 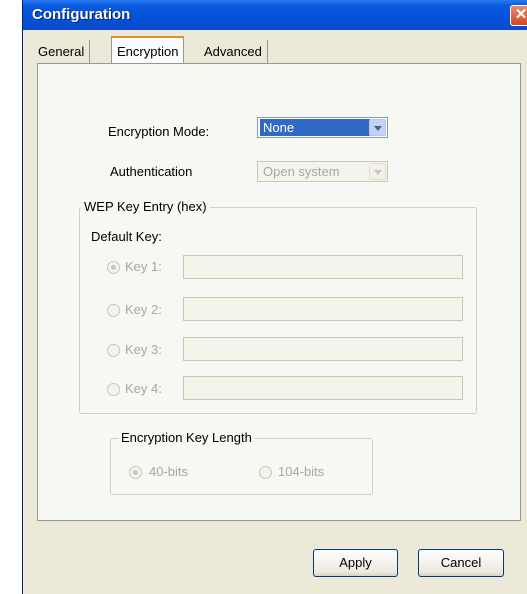 I want to click on key-3-radio, so click(x=113, y=350).